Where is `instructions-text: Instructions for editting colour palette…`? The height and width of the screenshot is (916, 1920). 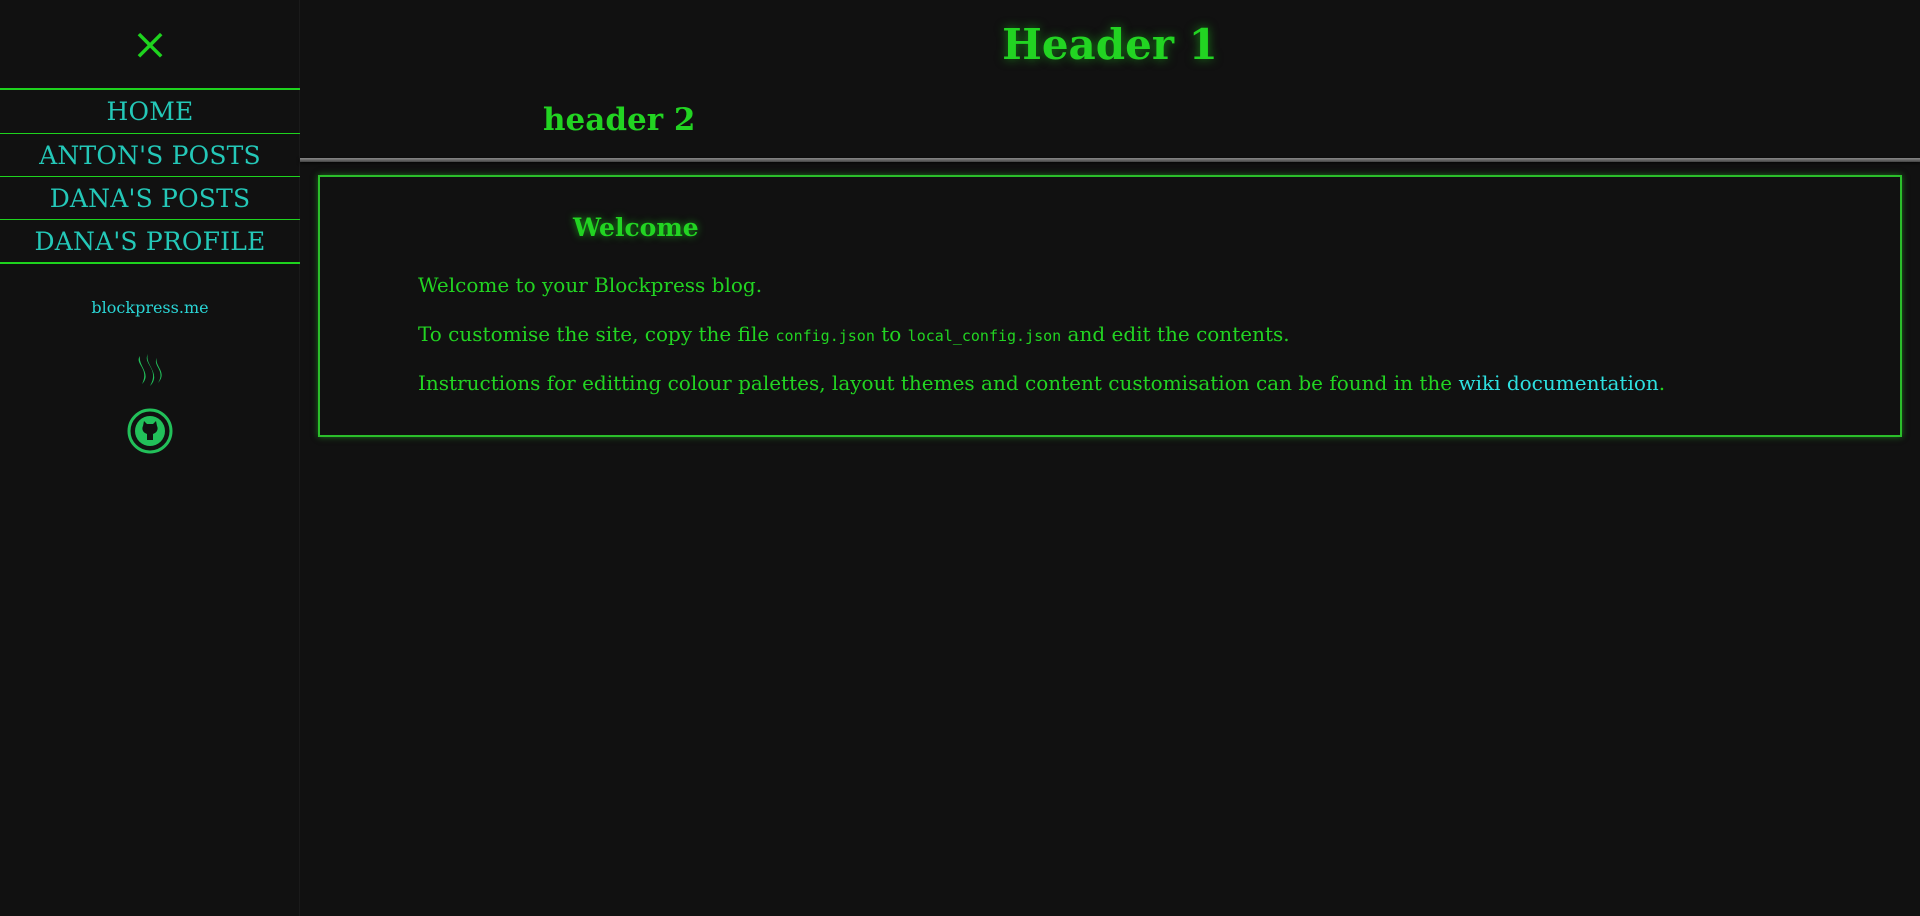
instructions-text: Instructions for editting colour palette… is located at coordinates (938, 383).